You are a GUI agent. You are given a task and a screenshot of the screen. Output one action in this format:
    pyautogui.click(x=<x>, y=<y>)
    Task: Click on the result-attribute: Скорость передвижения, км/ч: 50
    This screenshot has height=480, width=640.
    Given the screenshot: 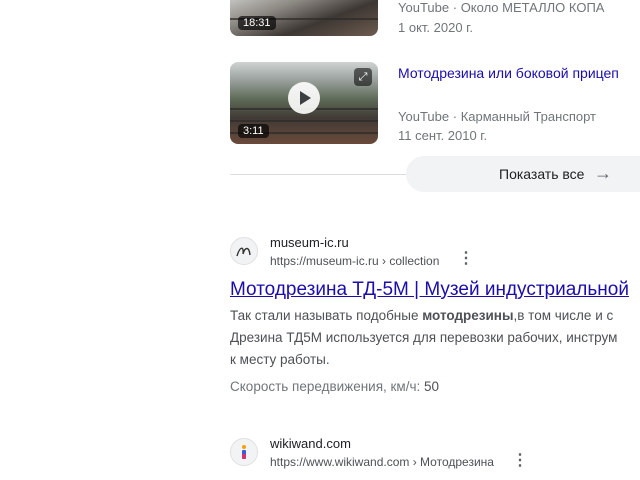 What is the action you would take?
    pyautogui.click(x=334, y=386)
    